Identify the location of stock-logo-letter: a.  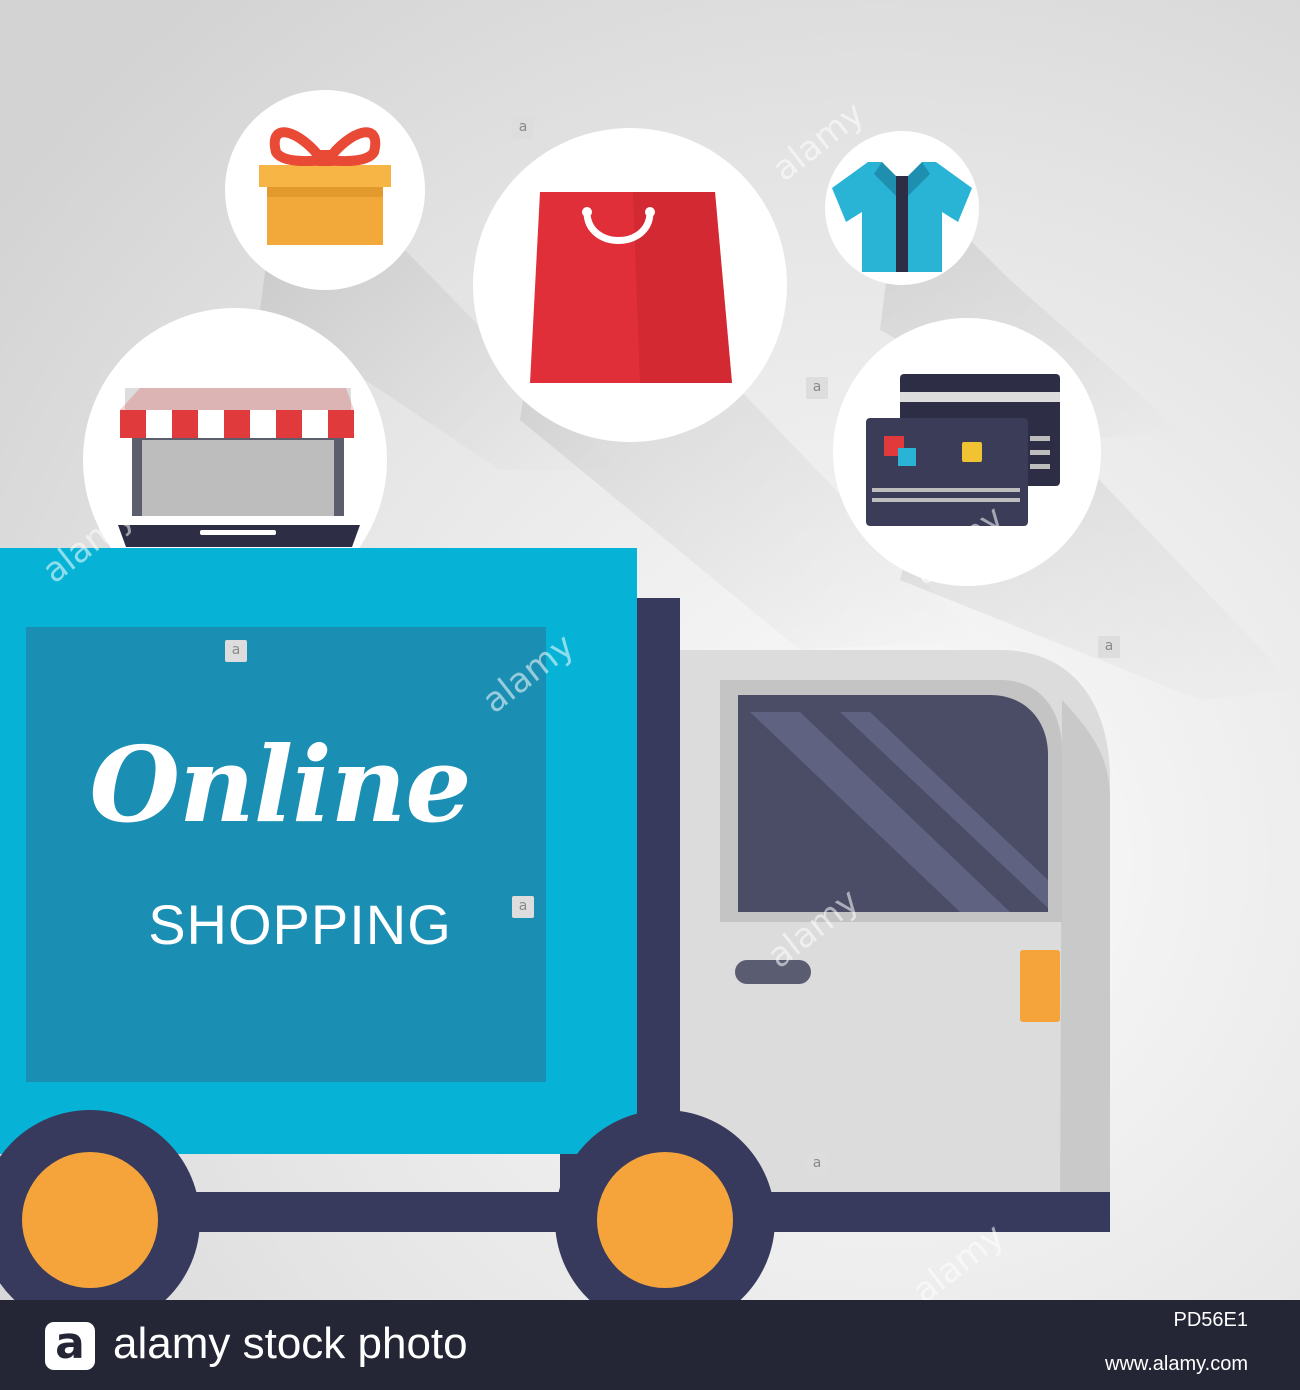
(70, 1343).